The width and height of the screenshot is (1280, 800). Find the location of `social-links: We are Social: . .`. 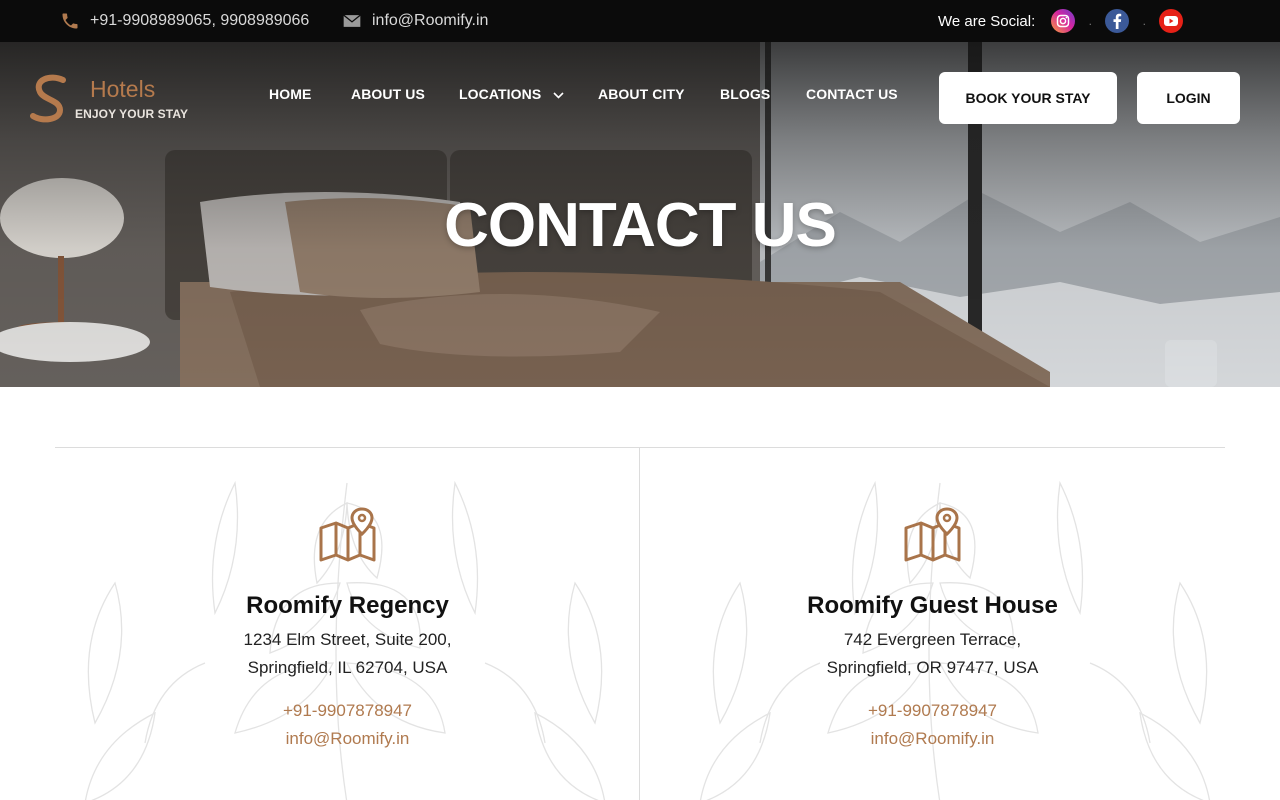

social-links: We are Social: . . is located at coordinates (1061, 21).